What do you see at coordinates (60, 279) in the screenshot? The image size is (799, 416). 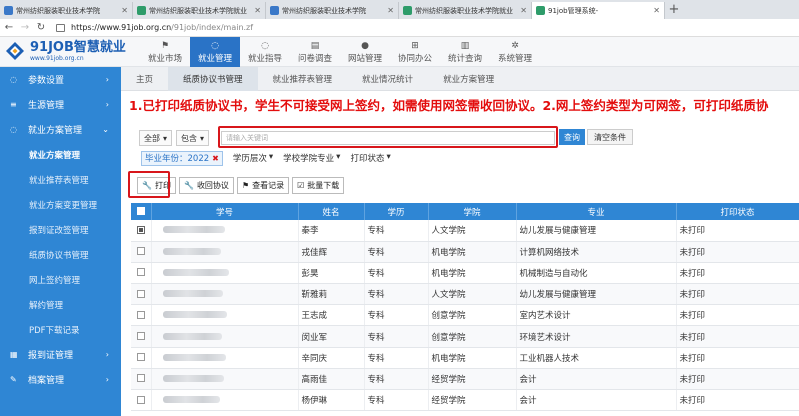 I see `sidebar-subitem: 网上签约管理` at bounding box center [60, 279].